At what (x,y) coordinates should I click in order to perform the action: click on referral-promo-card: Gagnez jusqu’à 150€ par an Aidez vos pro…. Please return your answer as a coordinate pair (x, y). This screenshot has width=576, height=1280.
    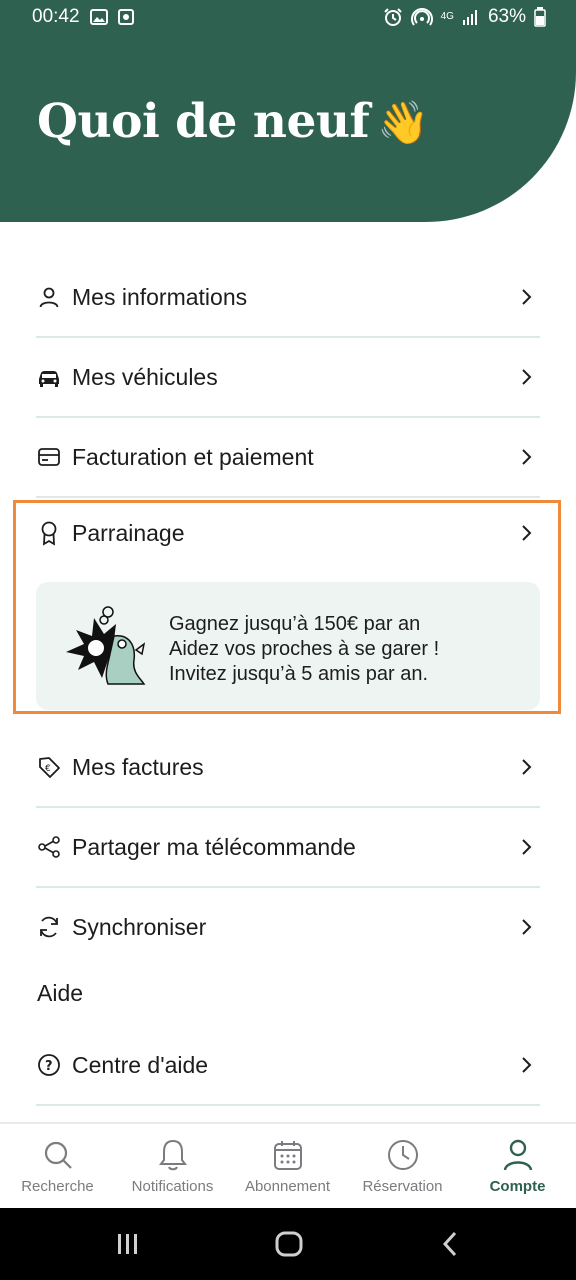
    Looking at the image, I should click on (288, 646).